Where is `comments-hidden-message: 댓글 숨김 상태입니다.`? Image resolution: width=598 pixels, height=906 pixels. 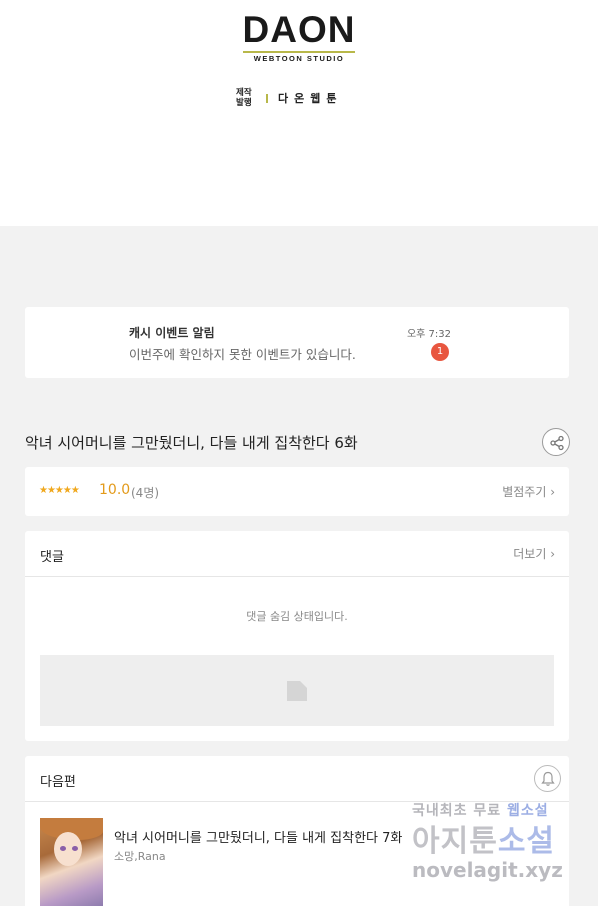 comments-hidden-message: 댓글 숨김 상태입니다. is located at coordinates (297, 616).